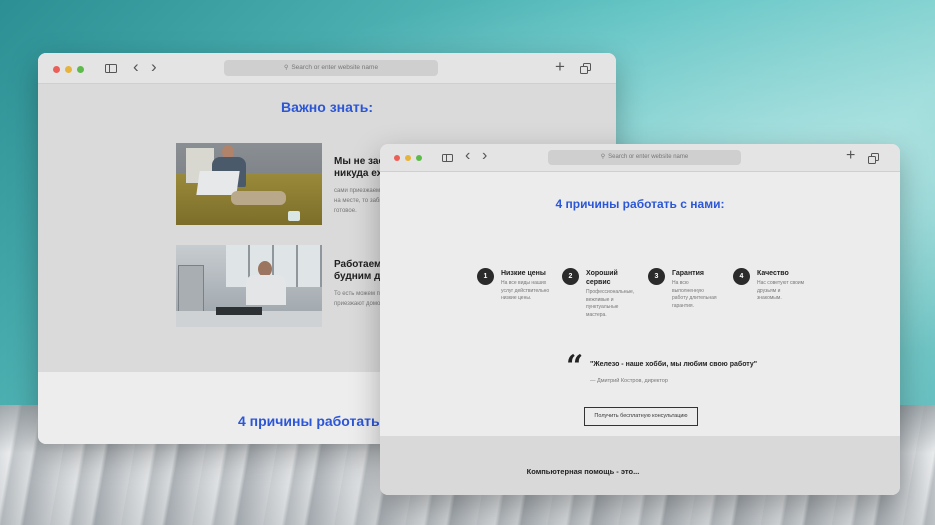 Image resolution: width=935 pixels, height=525 pixels. I want to click on reason-description-line: низкие цены., so click(516, 298).